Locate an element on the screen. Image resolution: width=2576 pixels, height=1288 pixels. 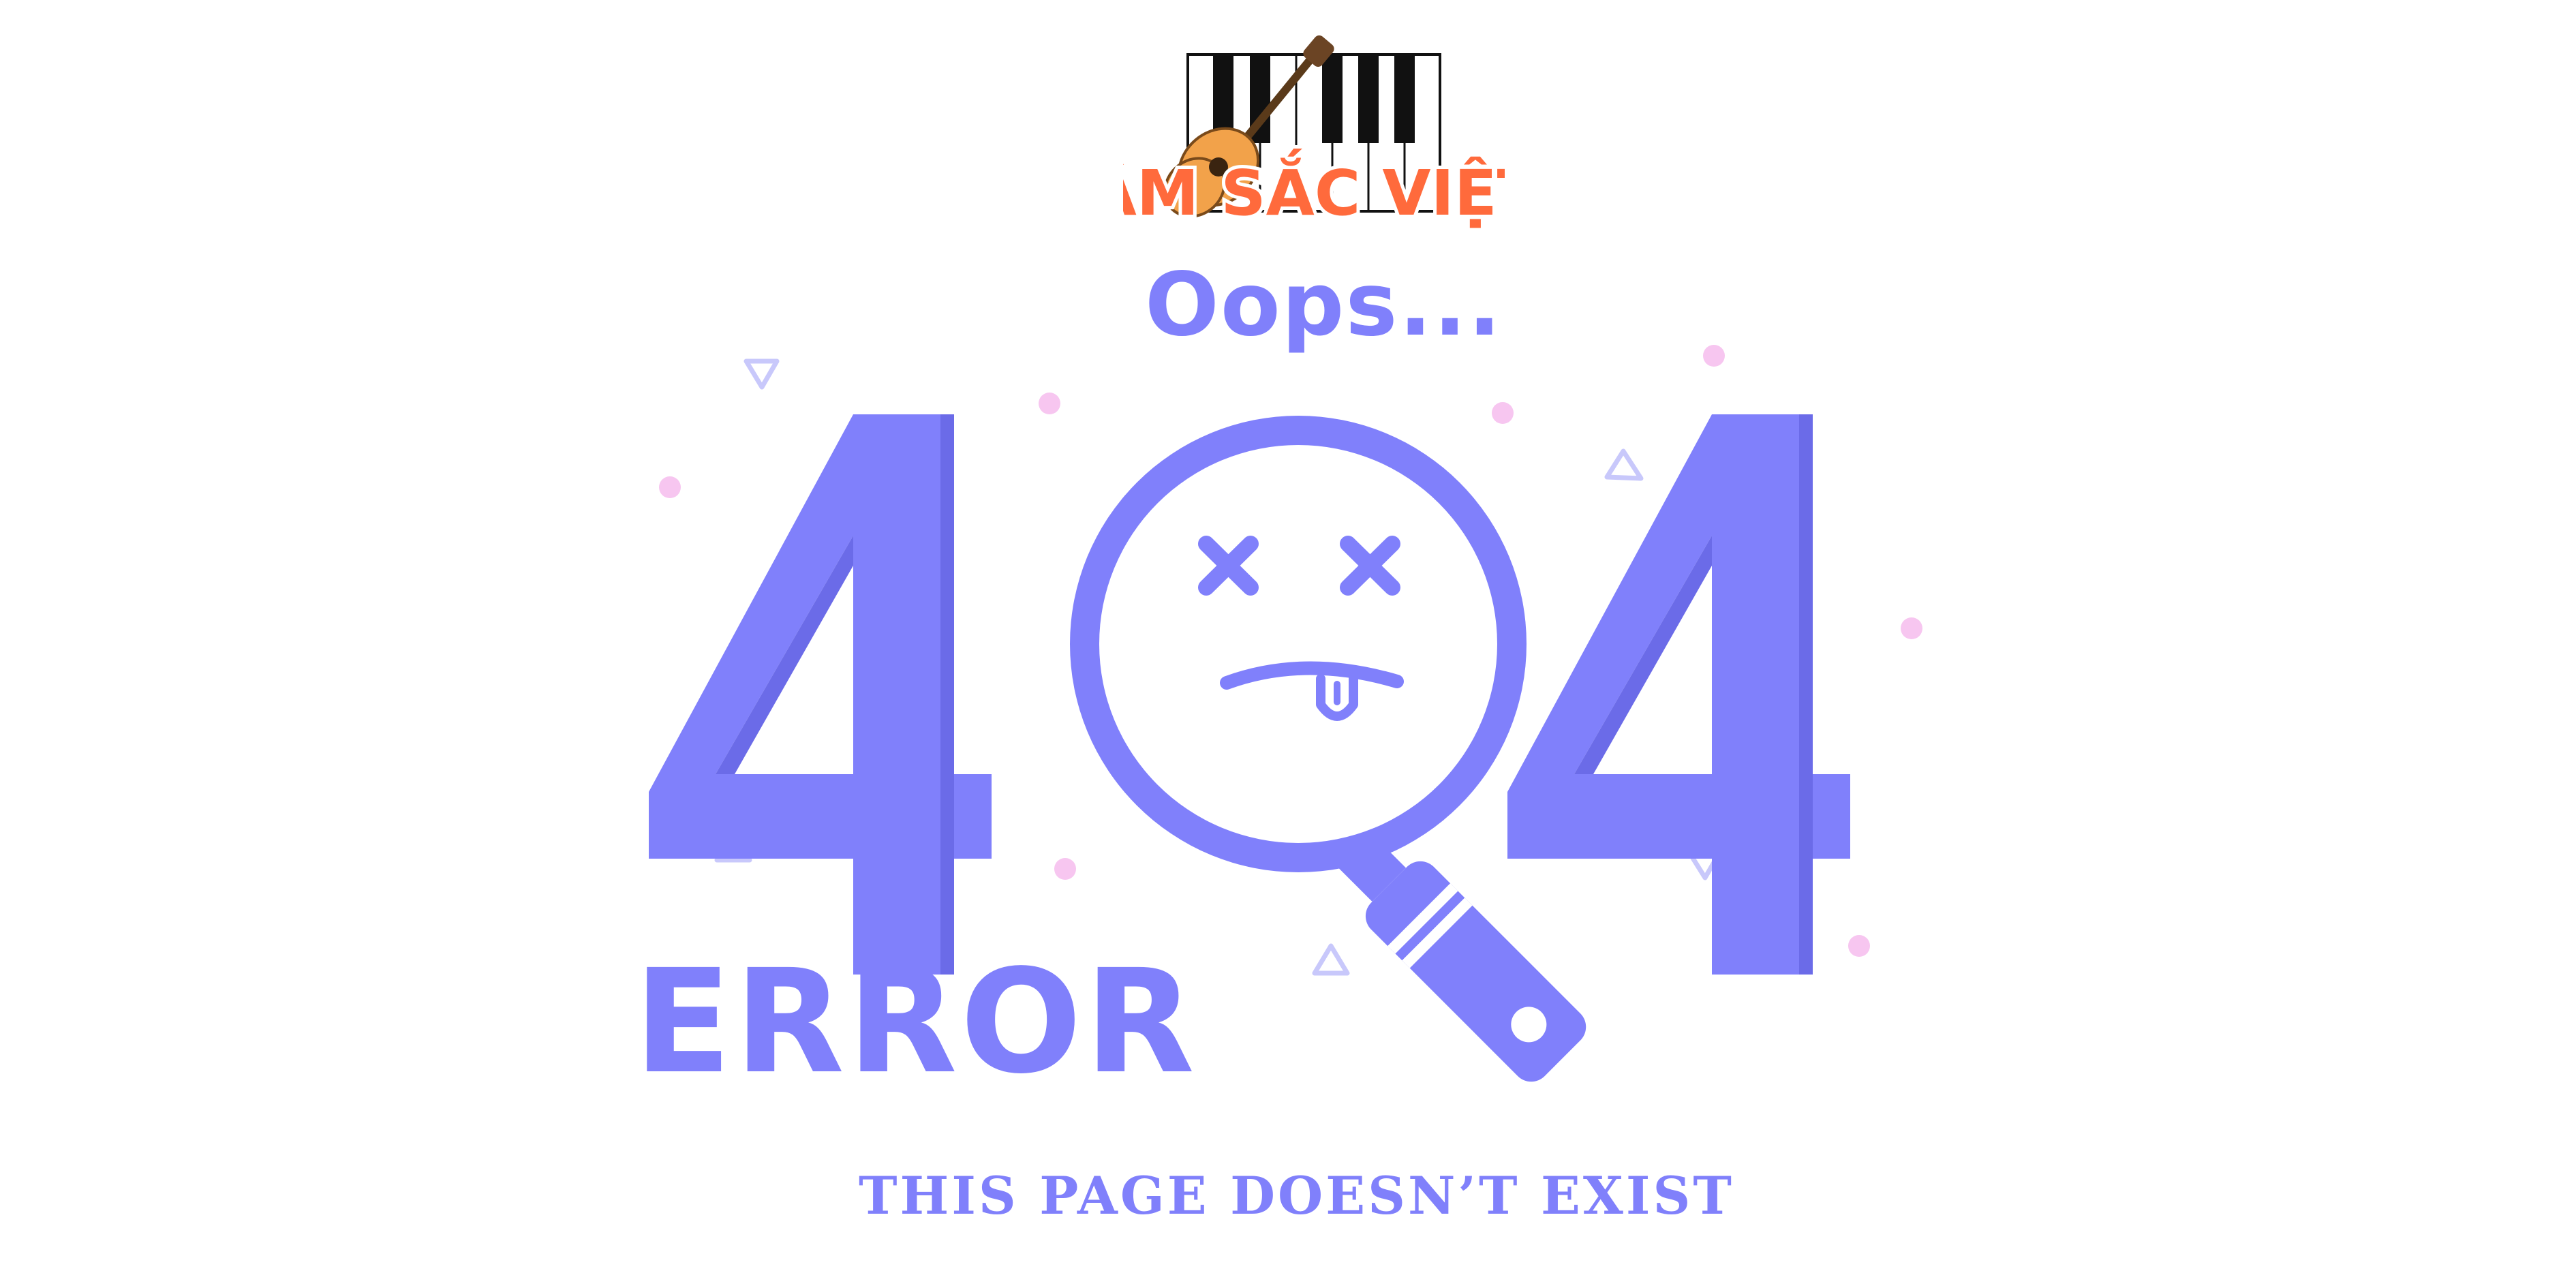
digit-four-left is located at coordinates (820, 694).